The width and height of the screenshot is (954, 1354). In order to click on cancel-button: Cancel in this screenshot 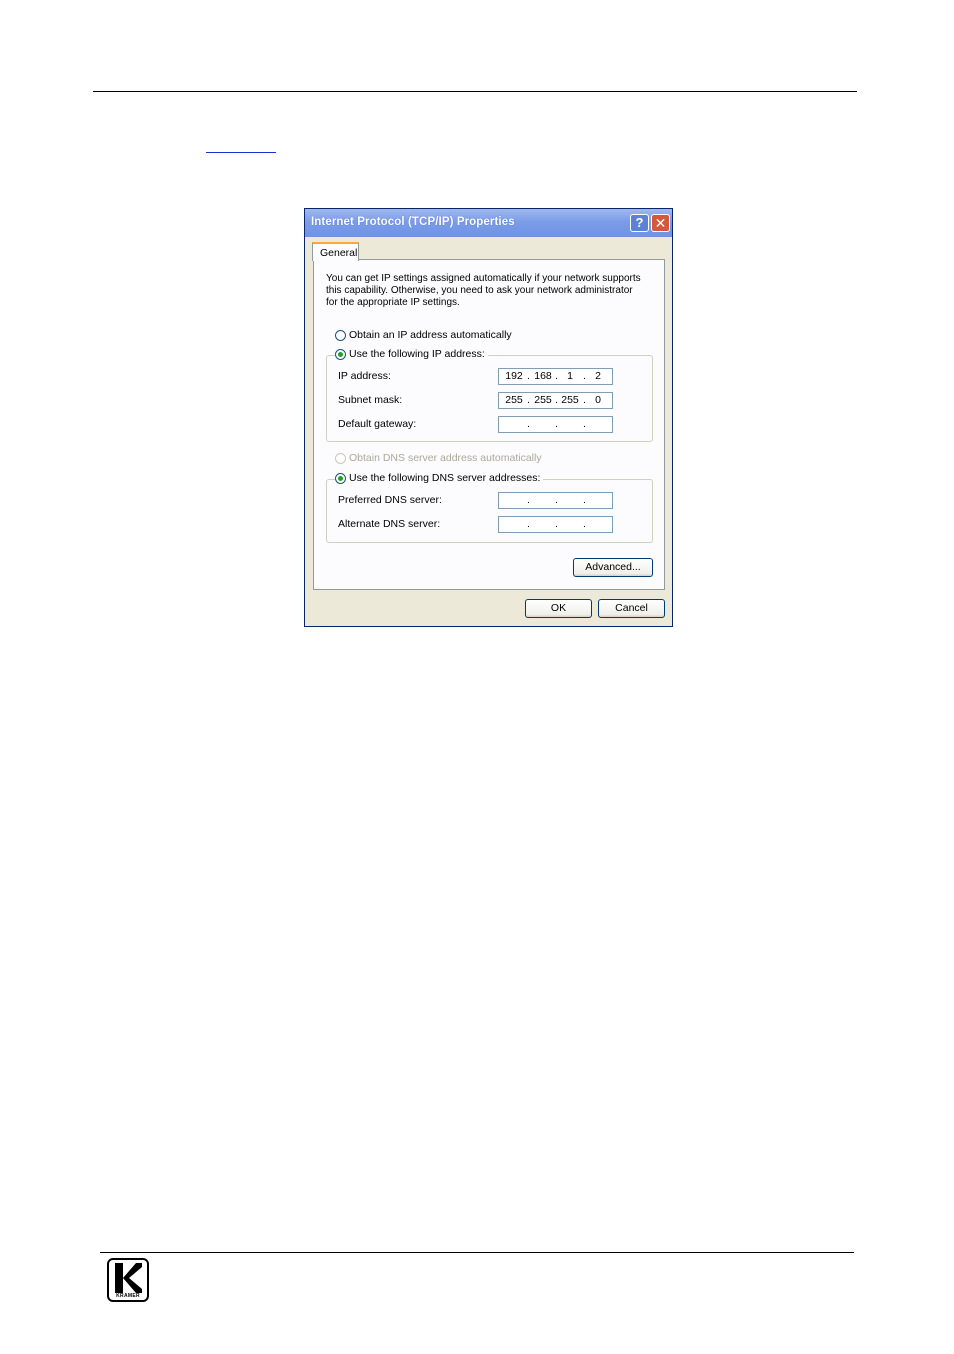, I will do `click(631, 608)`.